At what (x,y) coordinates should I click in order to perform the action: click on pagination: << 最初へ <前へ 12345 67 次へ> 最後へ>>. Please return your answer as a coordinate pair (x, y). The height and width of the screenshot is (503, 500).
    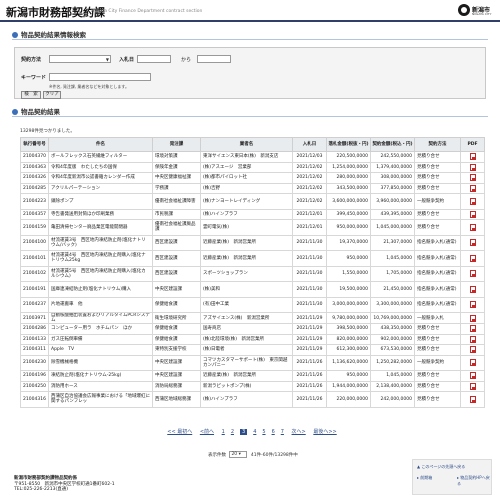
    Looking at the image, I should click on (252, 434).